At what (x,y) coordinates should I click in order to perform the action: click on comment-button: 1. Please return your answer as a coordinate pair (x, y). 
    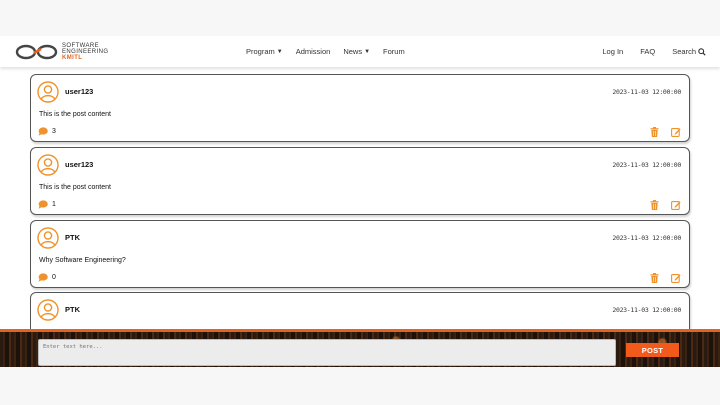
    Looking at the image, I should click on (47, 204).